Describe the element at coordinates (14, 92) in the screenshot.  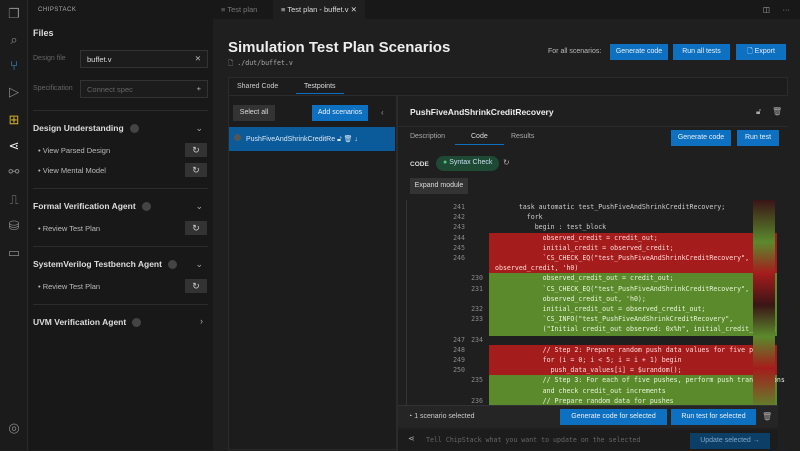
I see `run-debug-icon: ▷` at that location.